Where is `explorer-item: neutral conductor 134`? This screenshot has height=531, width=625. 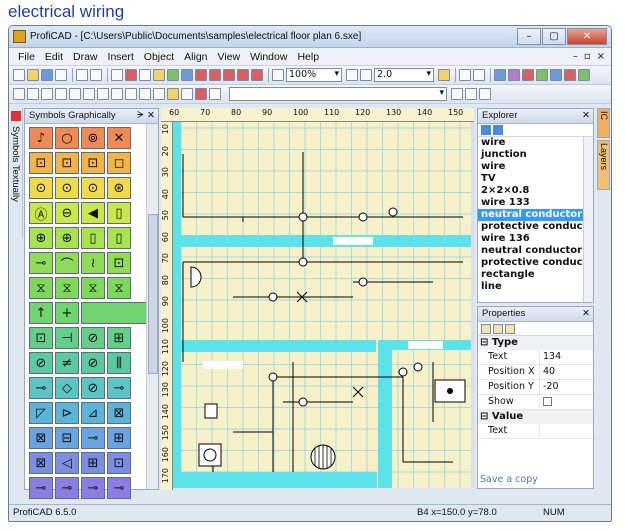 explorer-item: neutral conductor 134 is located at coordinates (535, 215).